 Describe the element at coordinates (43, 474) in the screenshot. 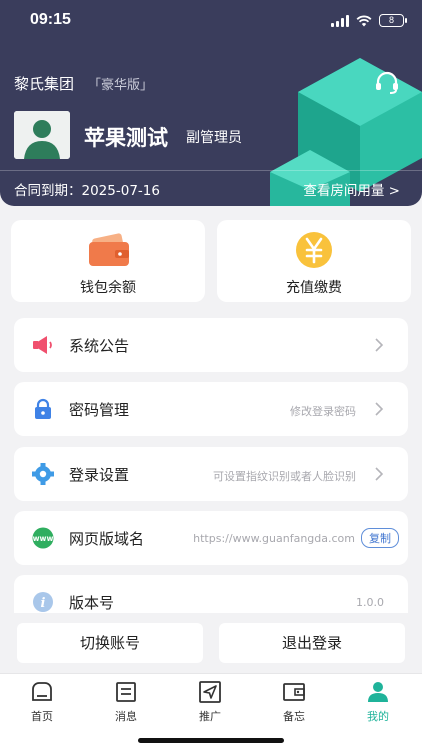

I see `gear-icon` at that location.